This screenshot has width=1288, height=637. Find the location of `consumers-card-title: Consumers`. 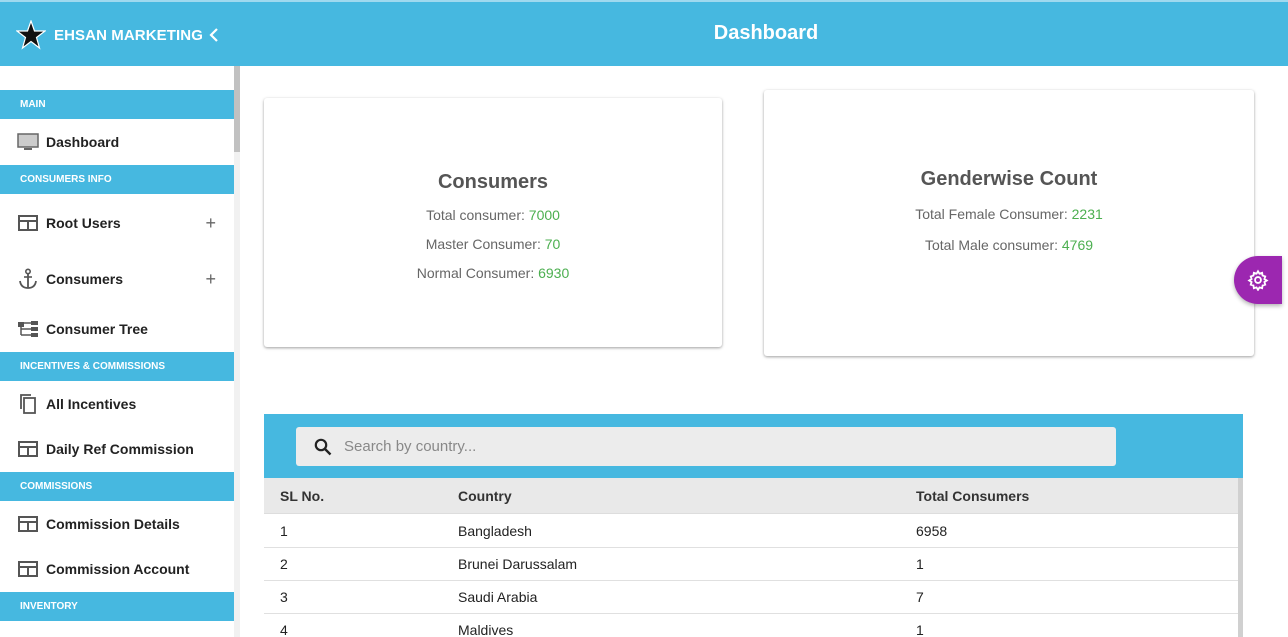

consumers-card-title: Consumers is located at coordinates (493, 182).